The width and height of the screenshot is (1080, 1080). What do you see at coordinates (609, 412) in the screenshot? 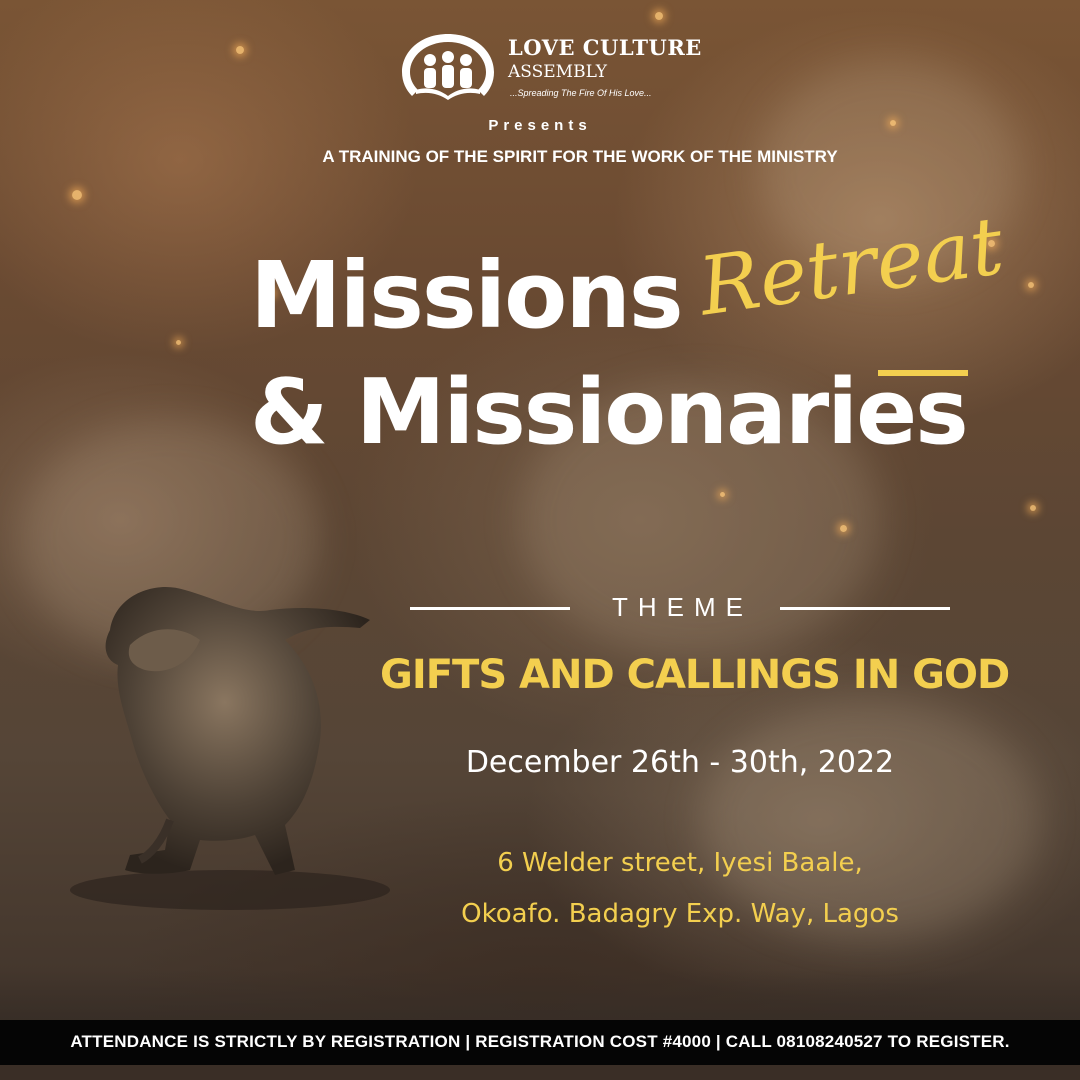
I see `title-line-missionaries: & Missionaries` at bounding box center [609, 412].